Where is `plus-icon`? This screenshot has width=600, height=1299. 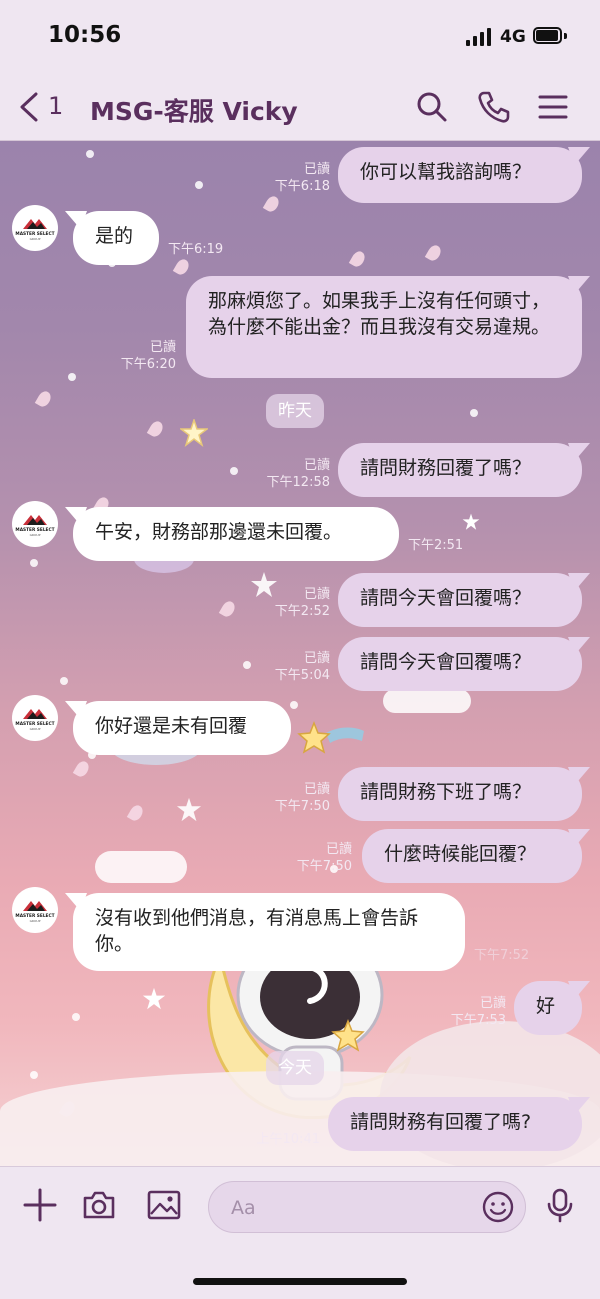 plus-icon is located at coordinates (40, 1205).